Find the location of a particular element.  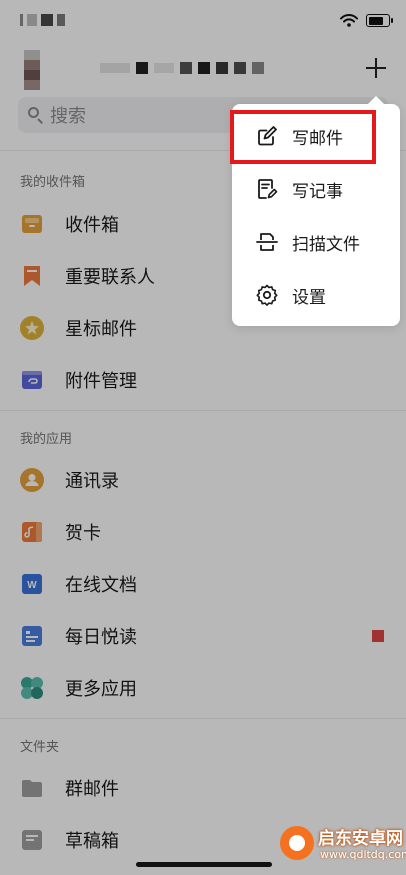

highlight-annotation is located at coordinates (303, 137).